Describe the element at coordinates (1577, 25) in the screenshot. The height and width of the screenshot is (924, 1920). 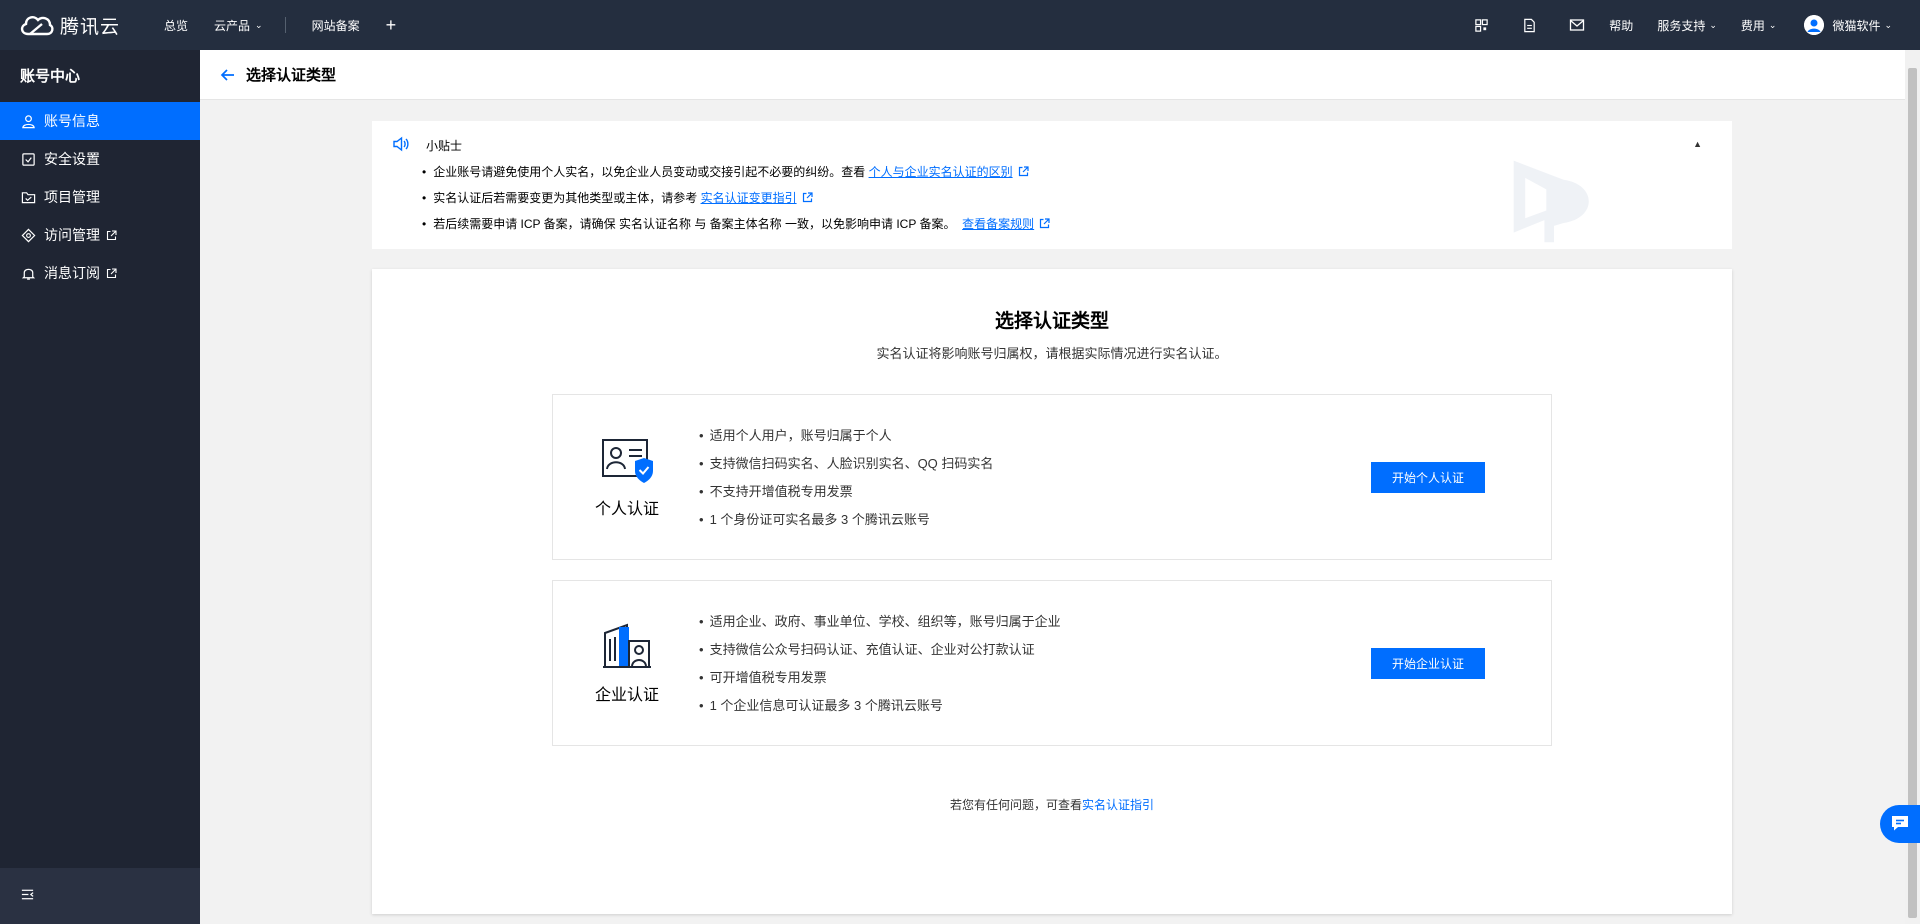
I see `mail-icon` at that location.